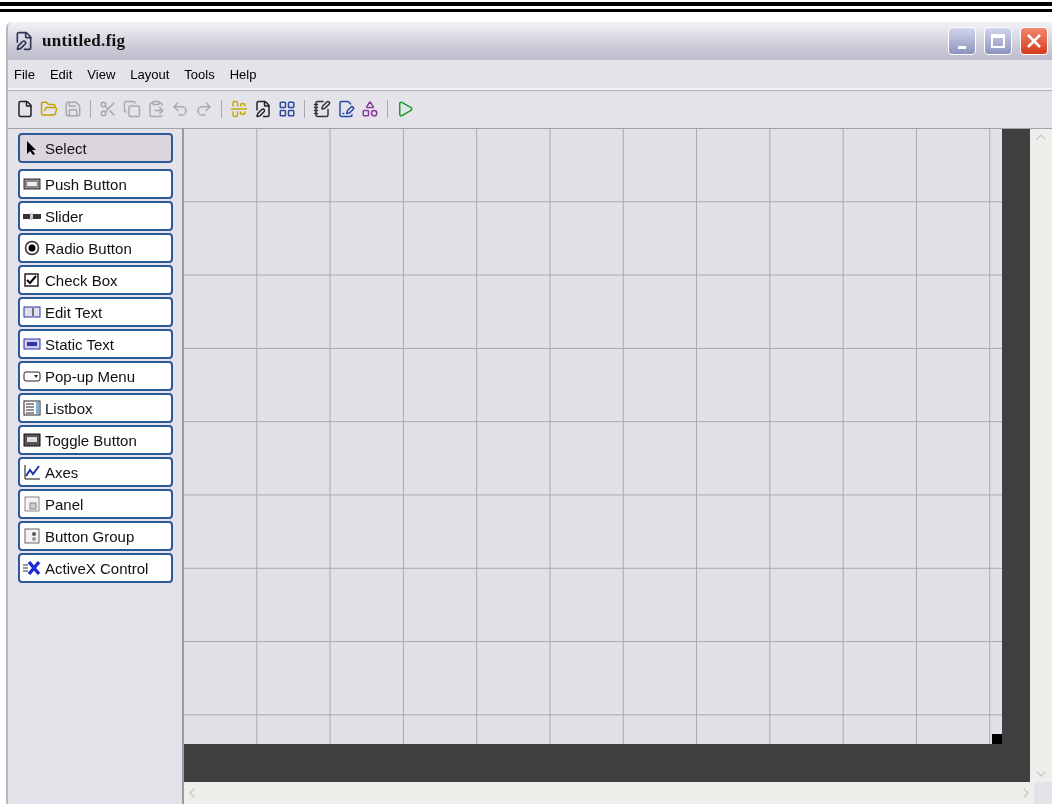 The width and height of the screenshot is (1052, 804). I want to click on close-icon, so click(1034, 41).